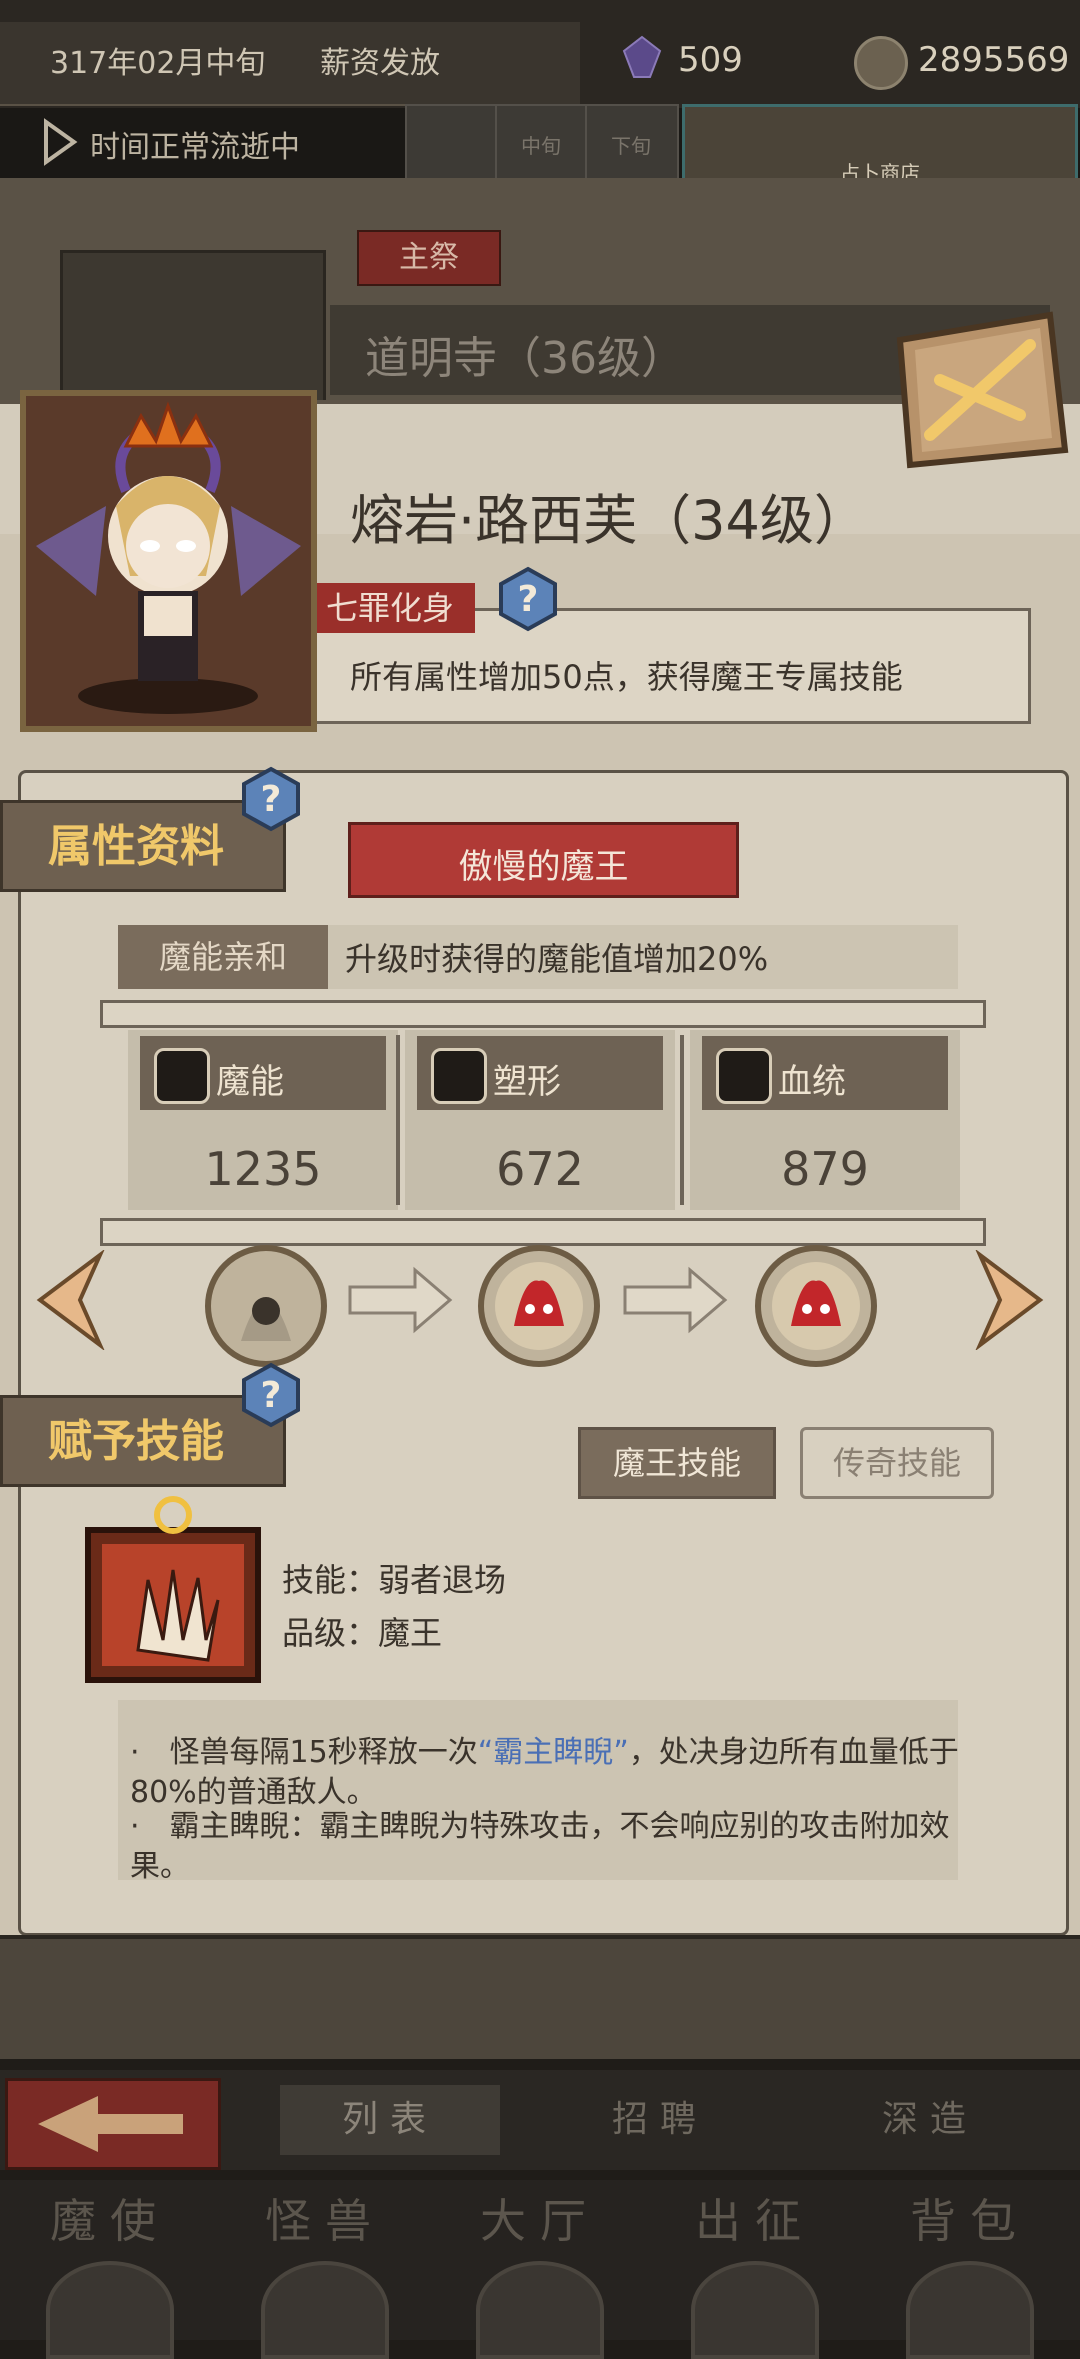 This screenshot has width=1080, height=2359. I want to click on skill-name: 技能：弱者退场, so click(394, 1580).